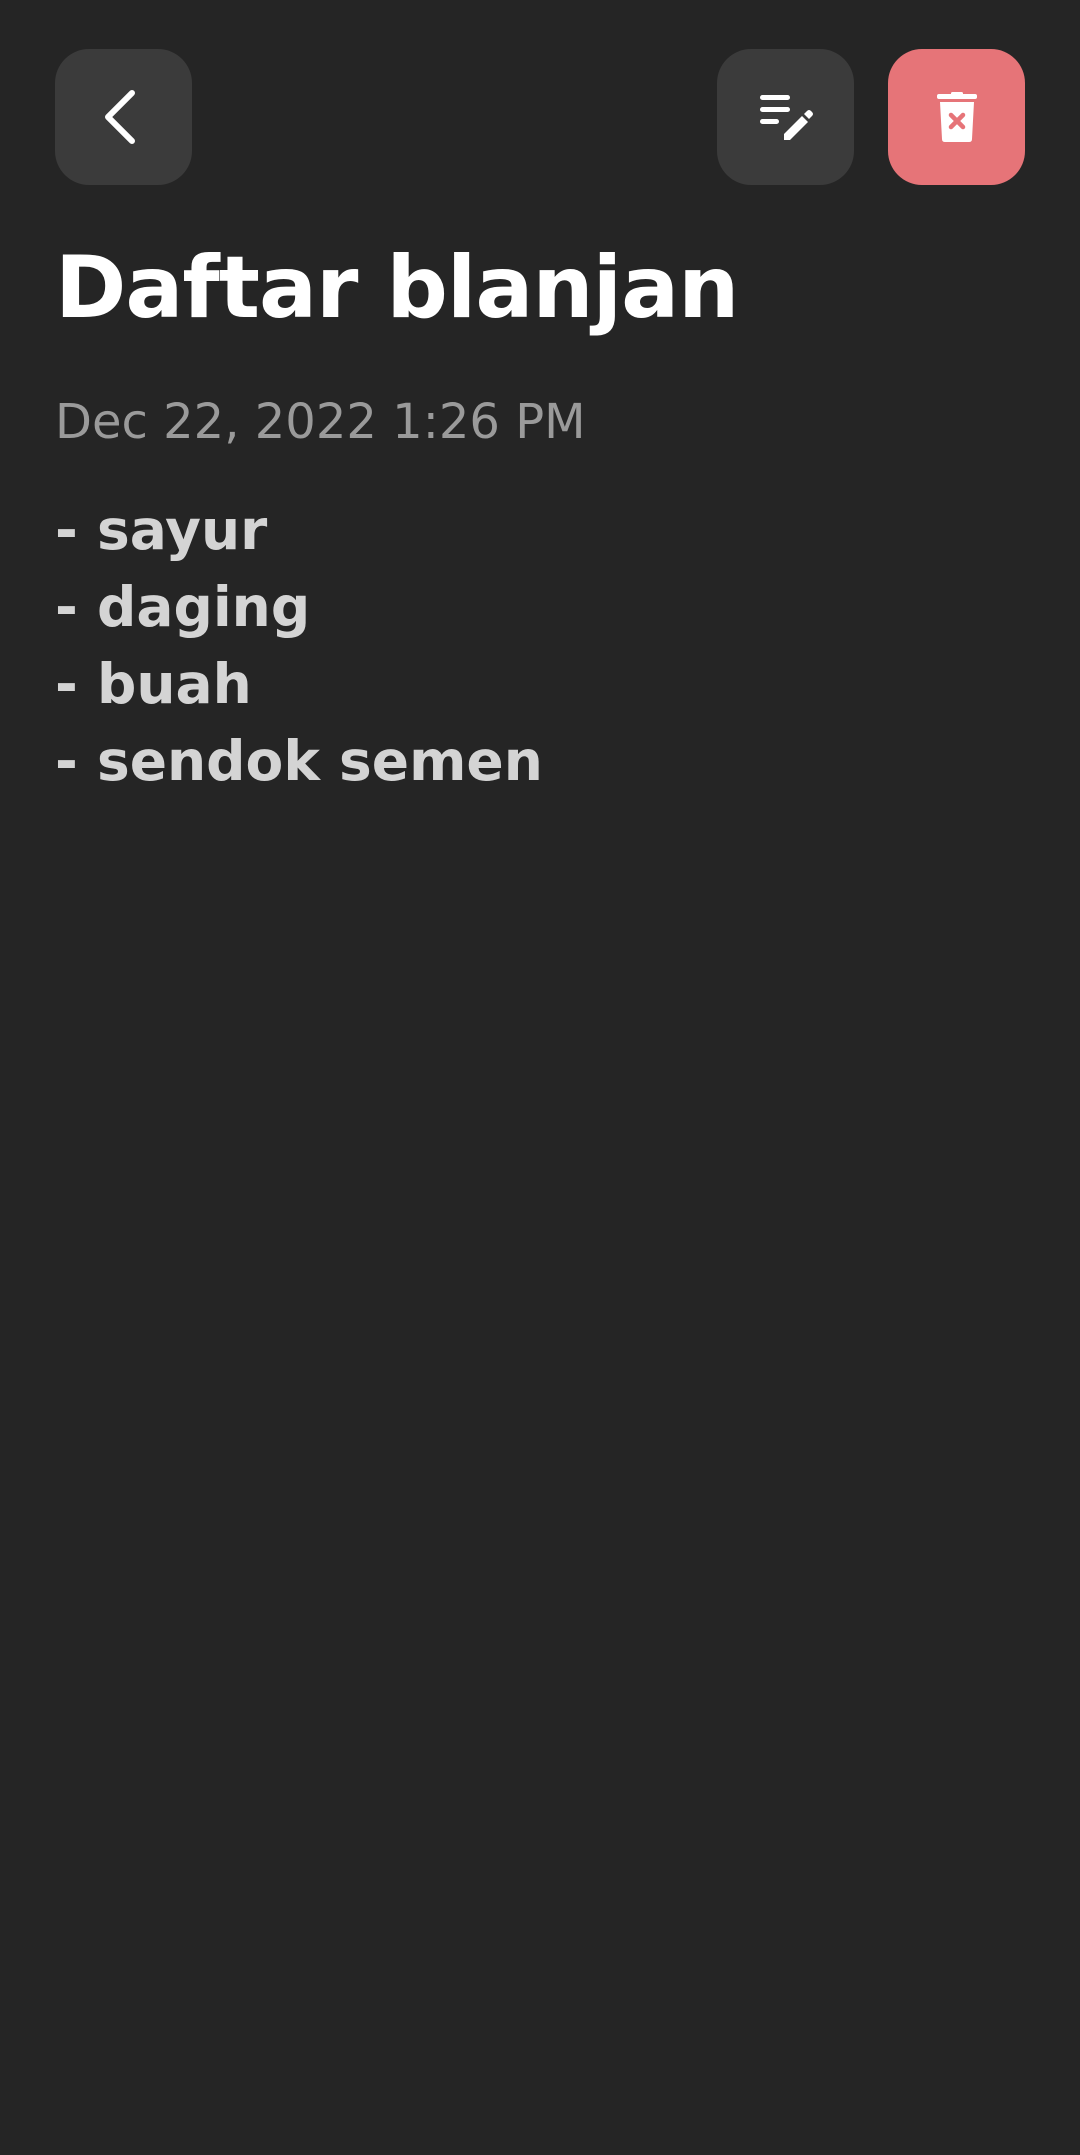  I want to click on note-line: - sendok semen, so click(299, 761).